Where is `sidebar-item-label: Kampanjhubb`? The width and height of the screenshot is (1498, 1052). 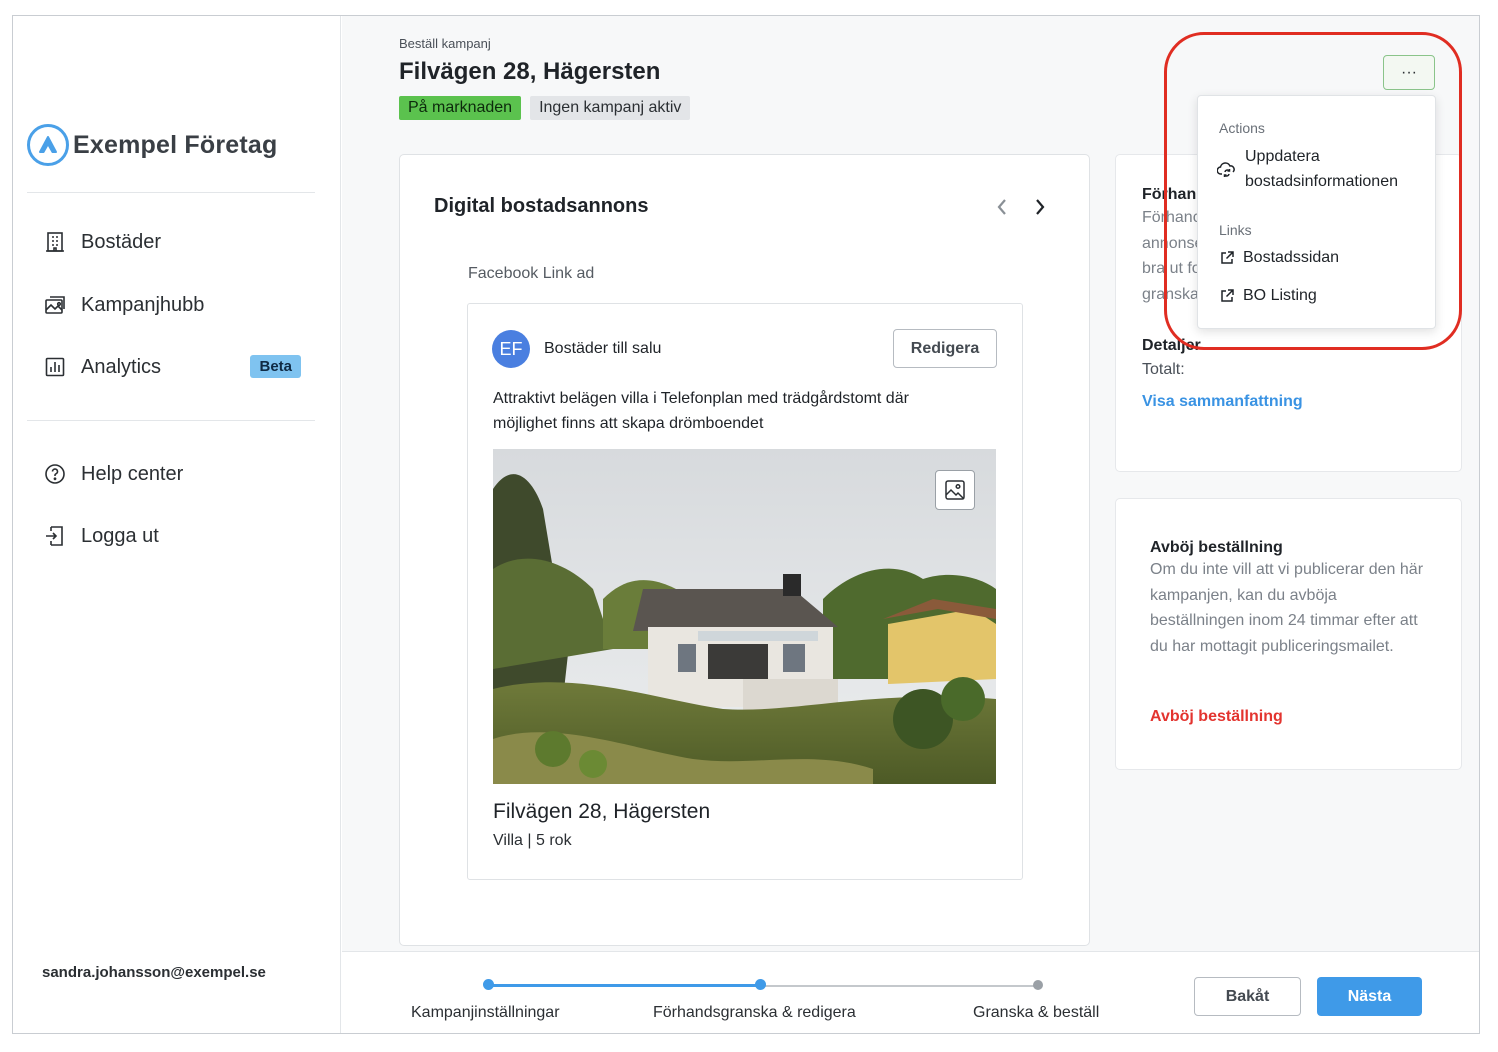
sidebar-item-label: Kampanjhubb is located at coordinates (143, 304).